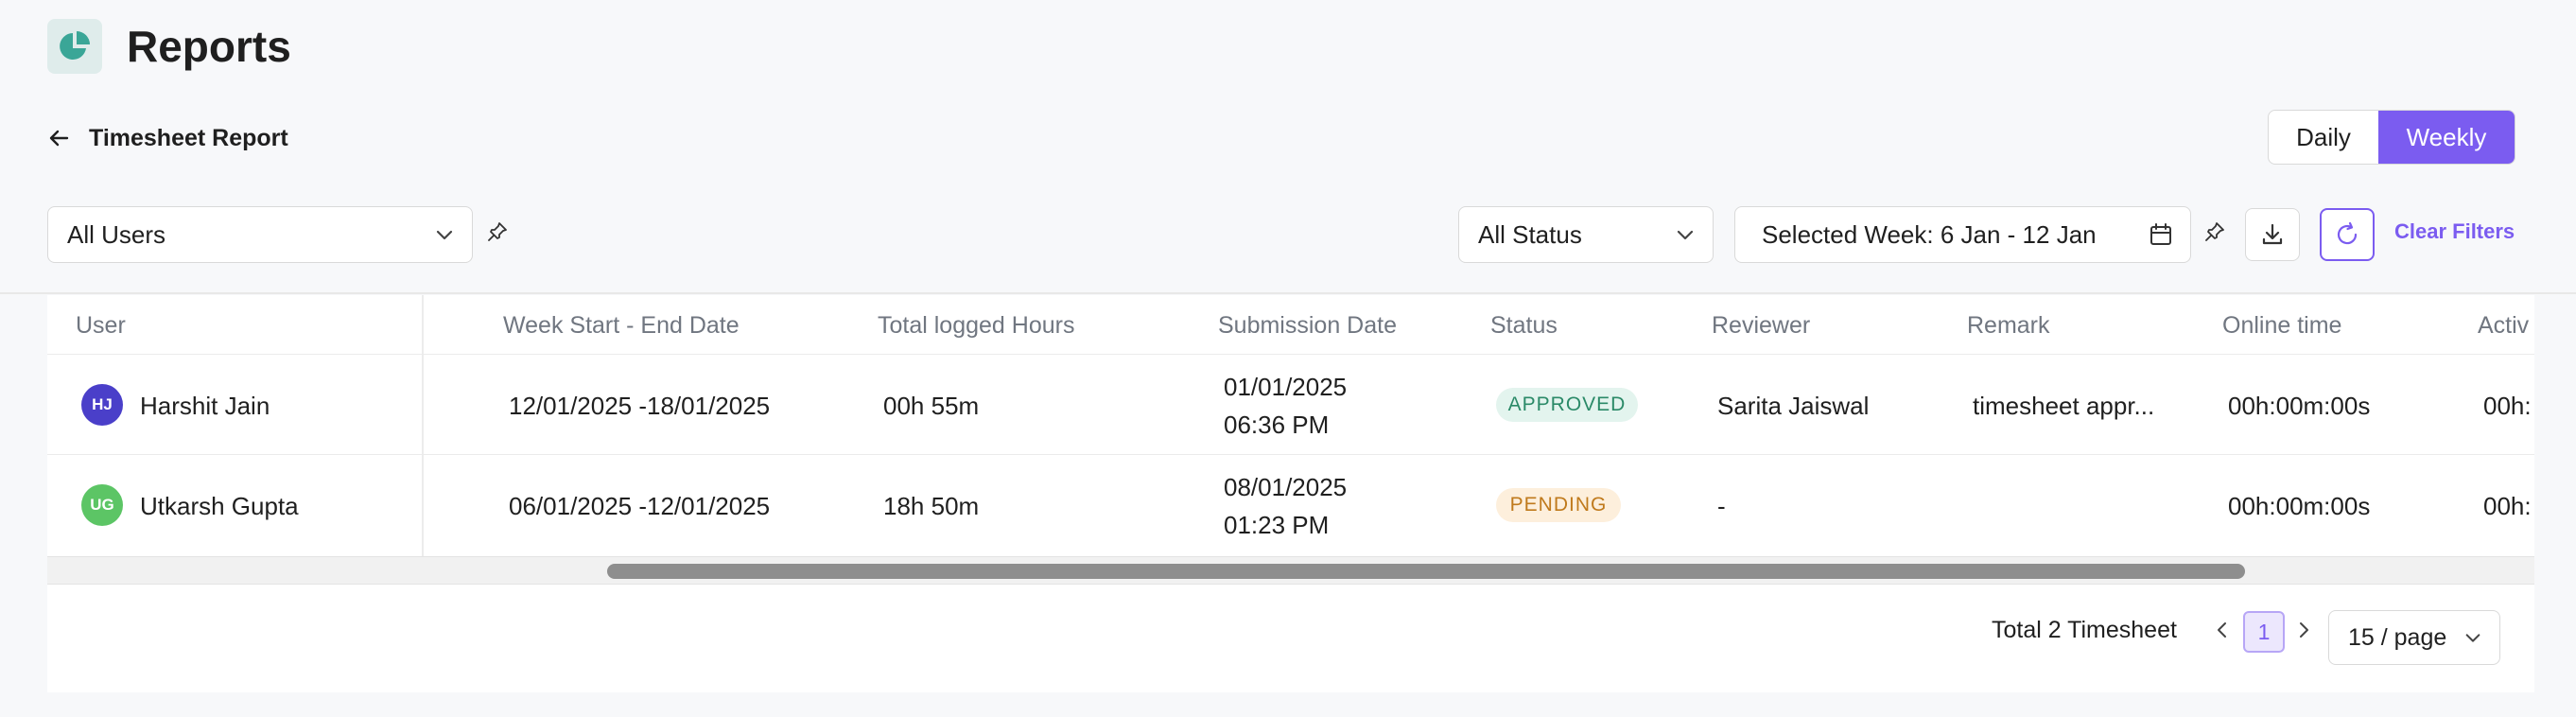  What do you see at coordinates (1929, 234) in the screenshot?
I see `week-picker-value: Selected Week: 6 Jan - 12 Jan` at bounding box center [1929, 234].